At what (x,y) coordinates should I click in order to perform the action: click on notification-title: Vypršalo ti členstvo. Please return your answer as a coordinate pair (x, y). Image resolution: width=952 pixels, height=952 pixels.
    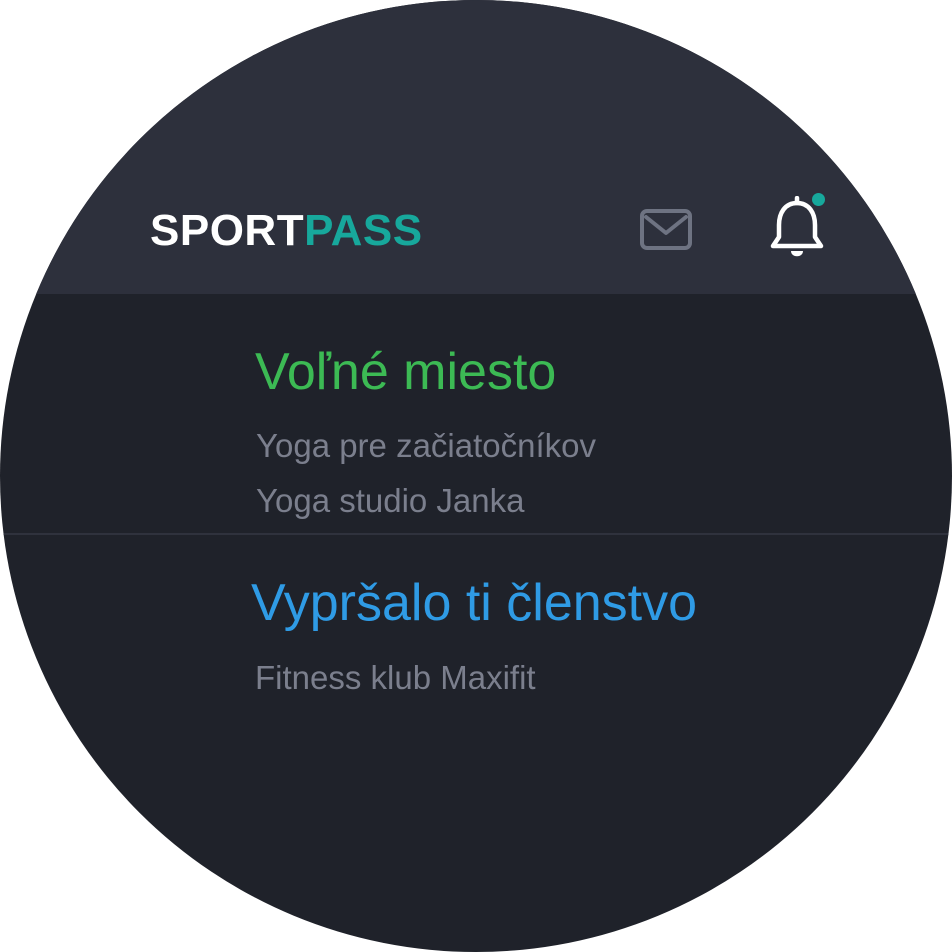
    Looking at the image, I should click on (474, 603).